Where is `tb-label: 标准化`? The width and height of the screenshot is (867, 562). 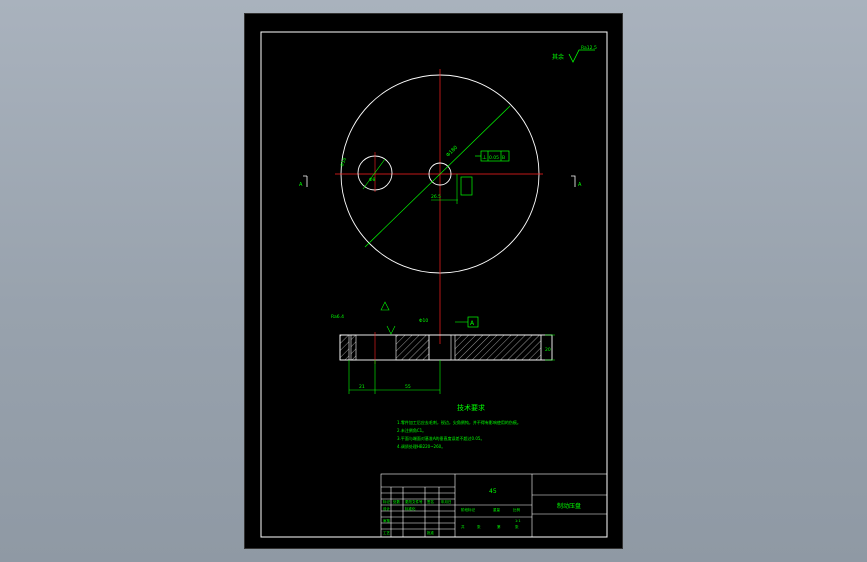 tb-label: 标准化 is located at coordinates (410, 508).